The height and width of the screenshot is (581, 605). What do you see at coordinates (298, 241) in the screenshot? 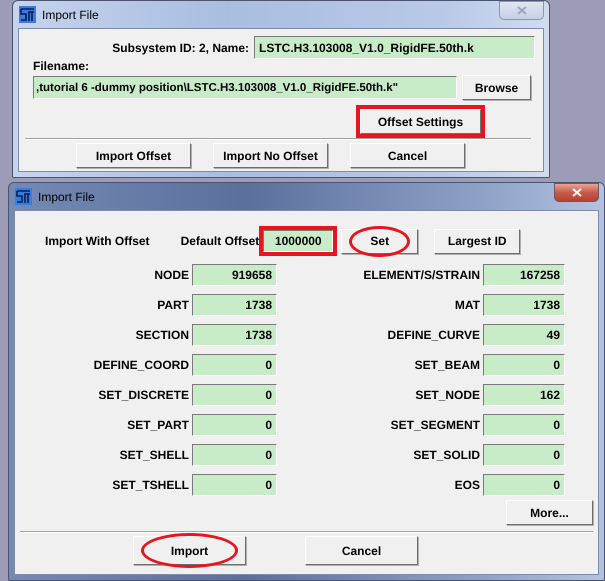
I see `input-field: 1000000` at bounding box center [298, 241].